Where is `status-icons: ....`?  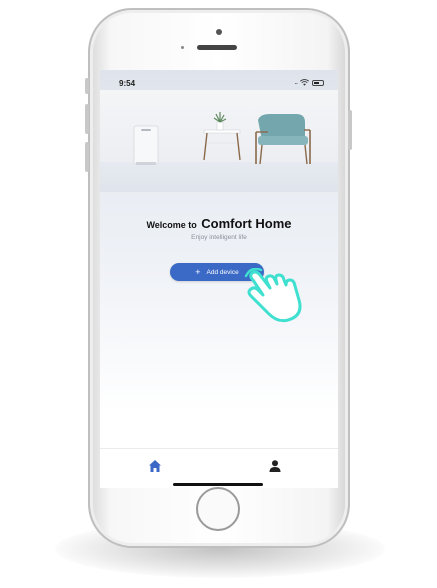
status-icons: .... is located at coordinates (309, 82).